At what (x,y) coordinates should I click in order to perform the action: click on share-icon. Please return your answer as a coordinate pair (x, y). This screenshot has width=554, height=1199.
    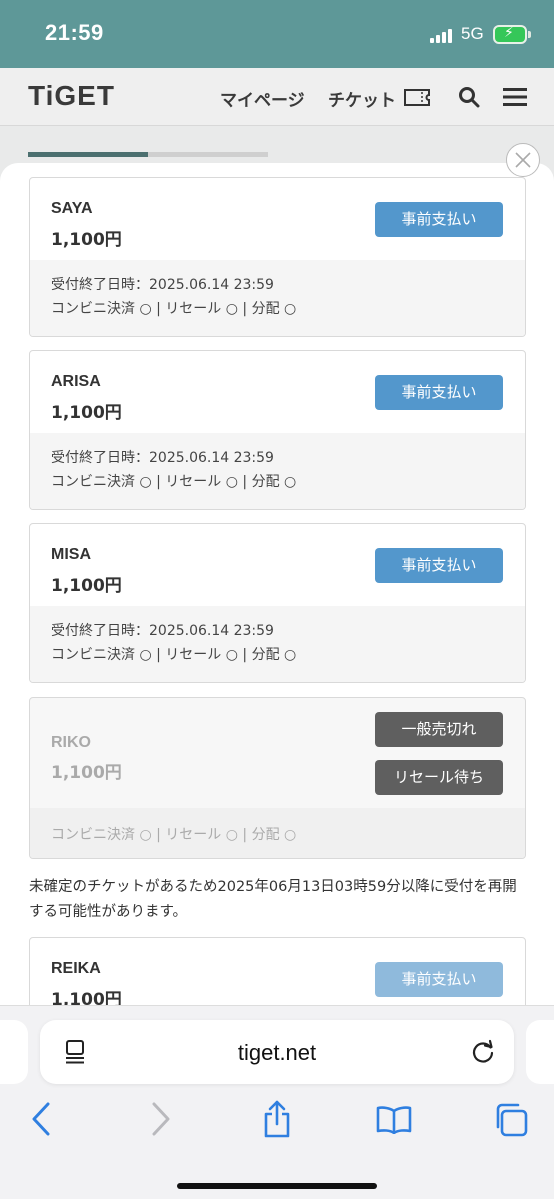
    Looking at the image, I should click on (277, 1119).